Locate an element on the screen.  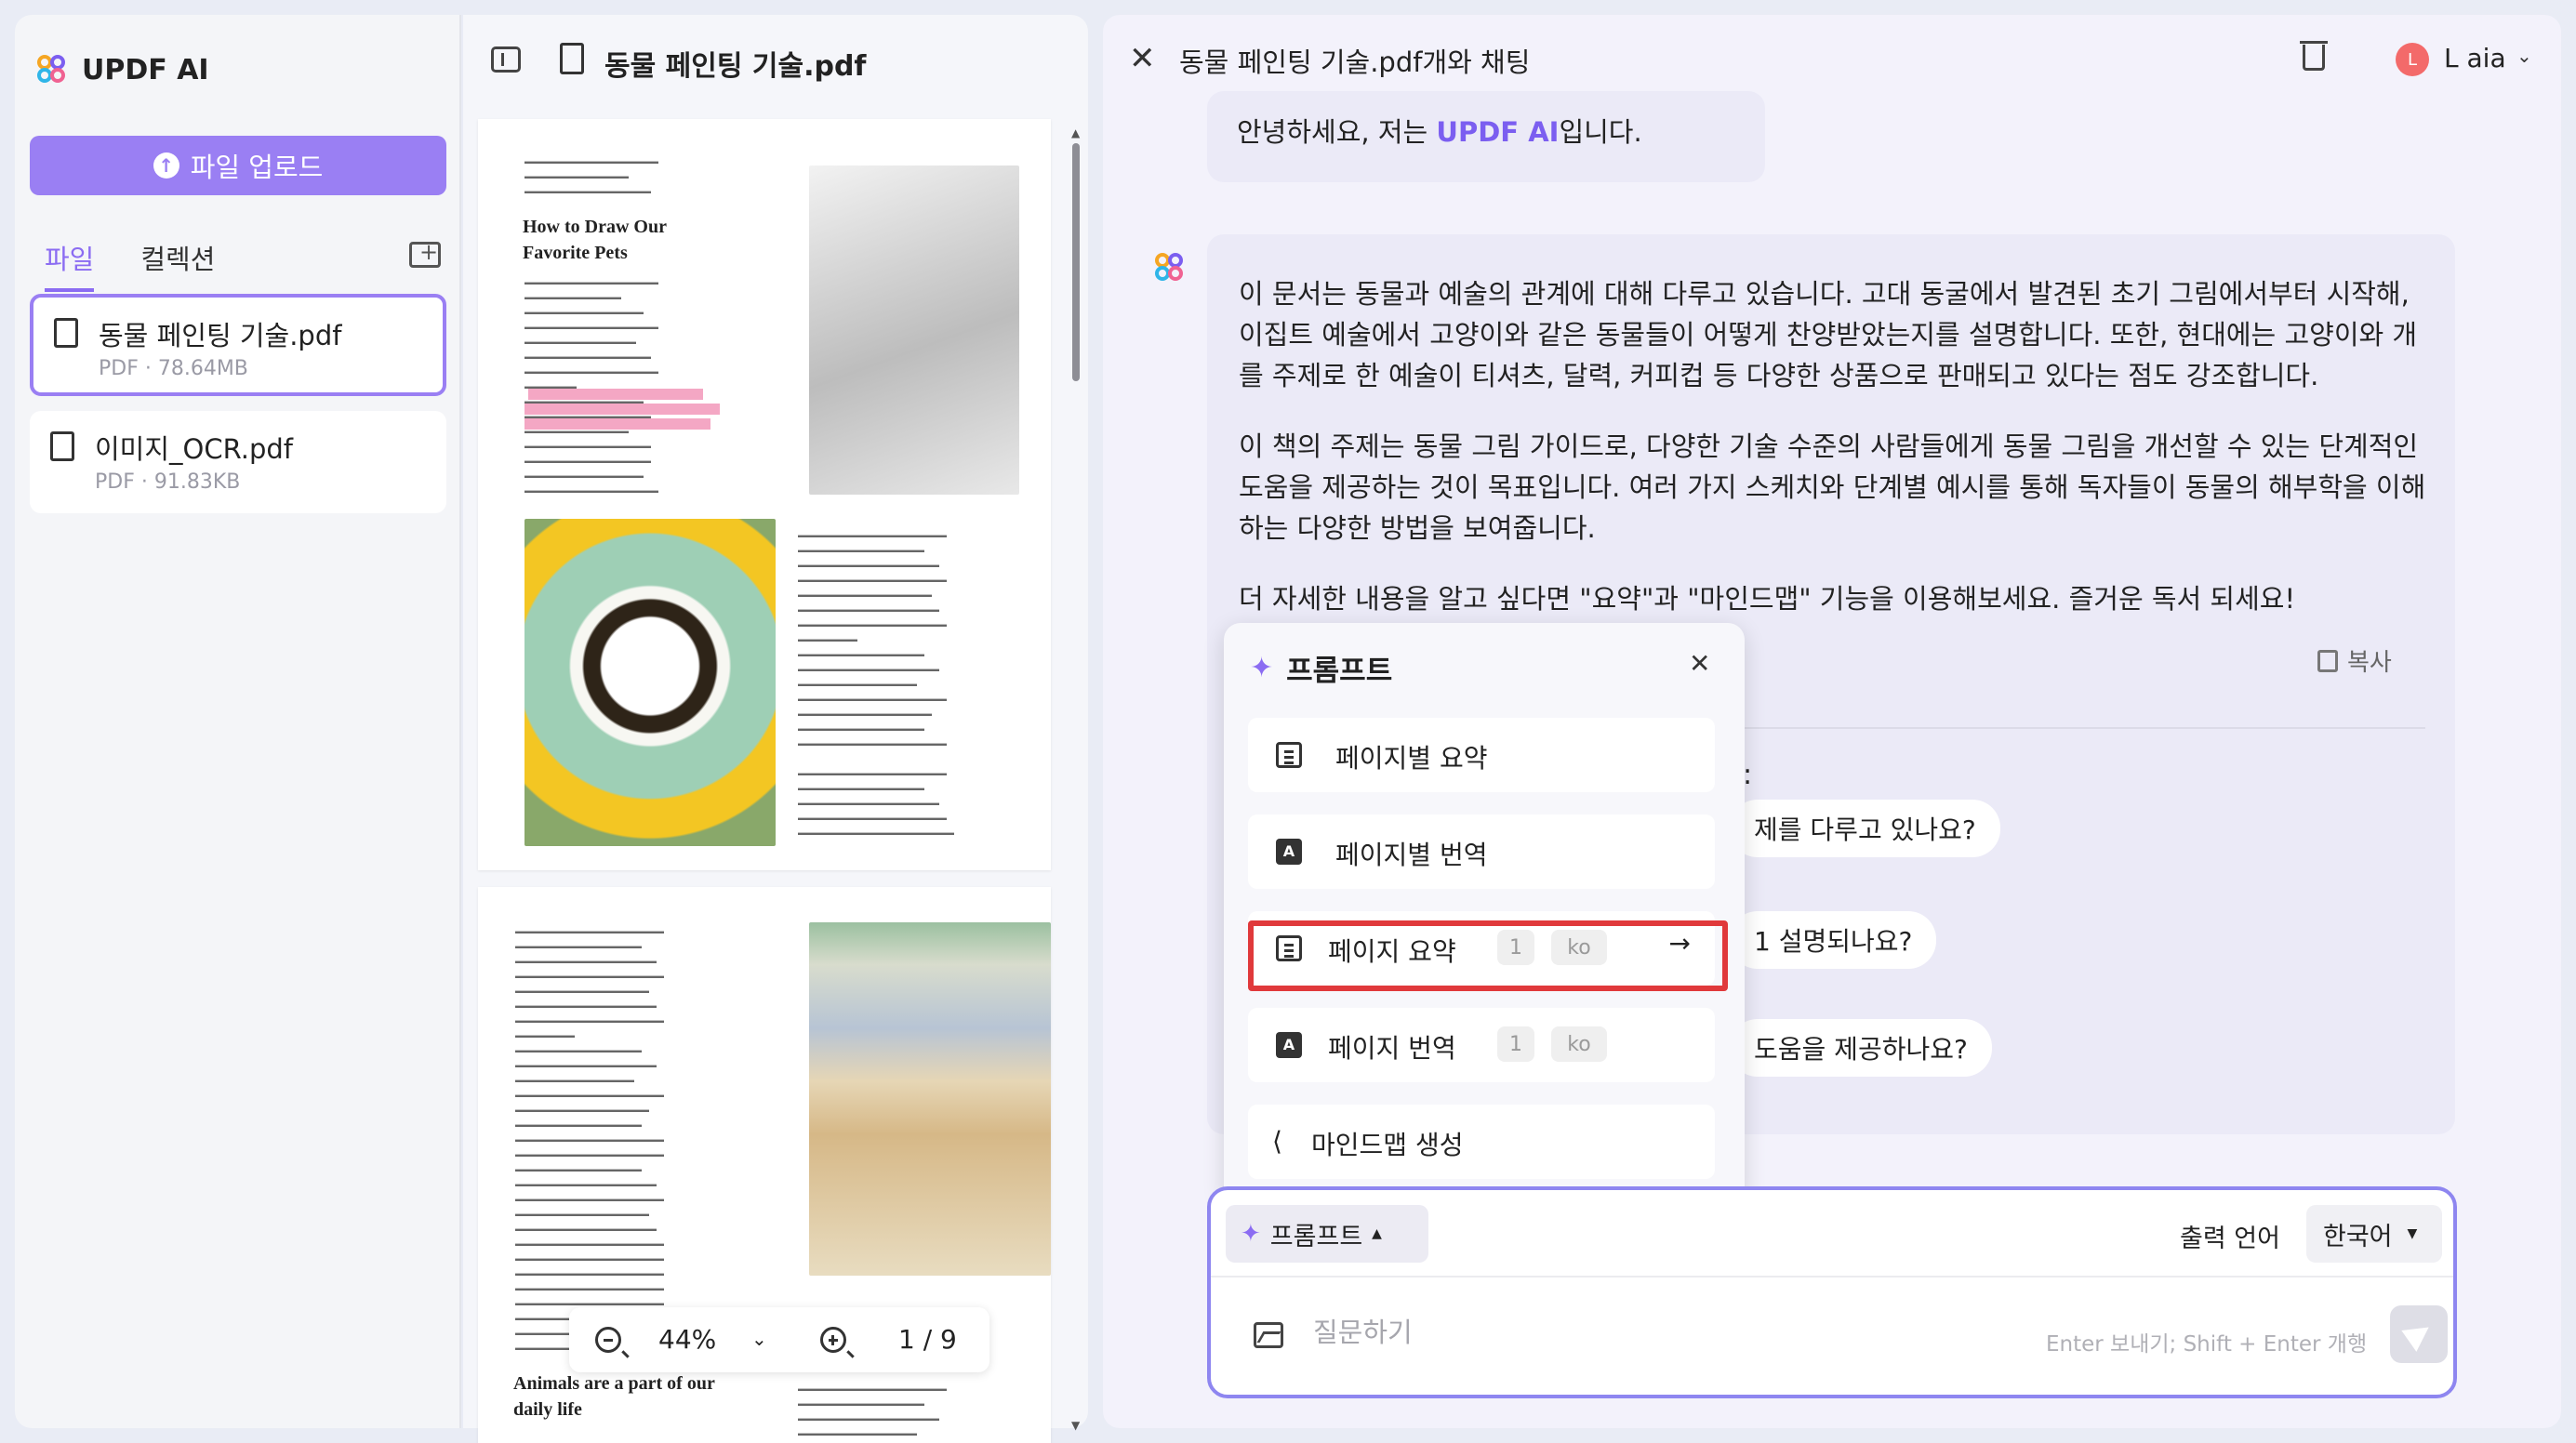
greeting-bubble: 안녕하세요, 저는 UPDF AI입니다. is located at coordinates (1486, 136).